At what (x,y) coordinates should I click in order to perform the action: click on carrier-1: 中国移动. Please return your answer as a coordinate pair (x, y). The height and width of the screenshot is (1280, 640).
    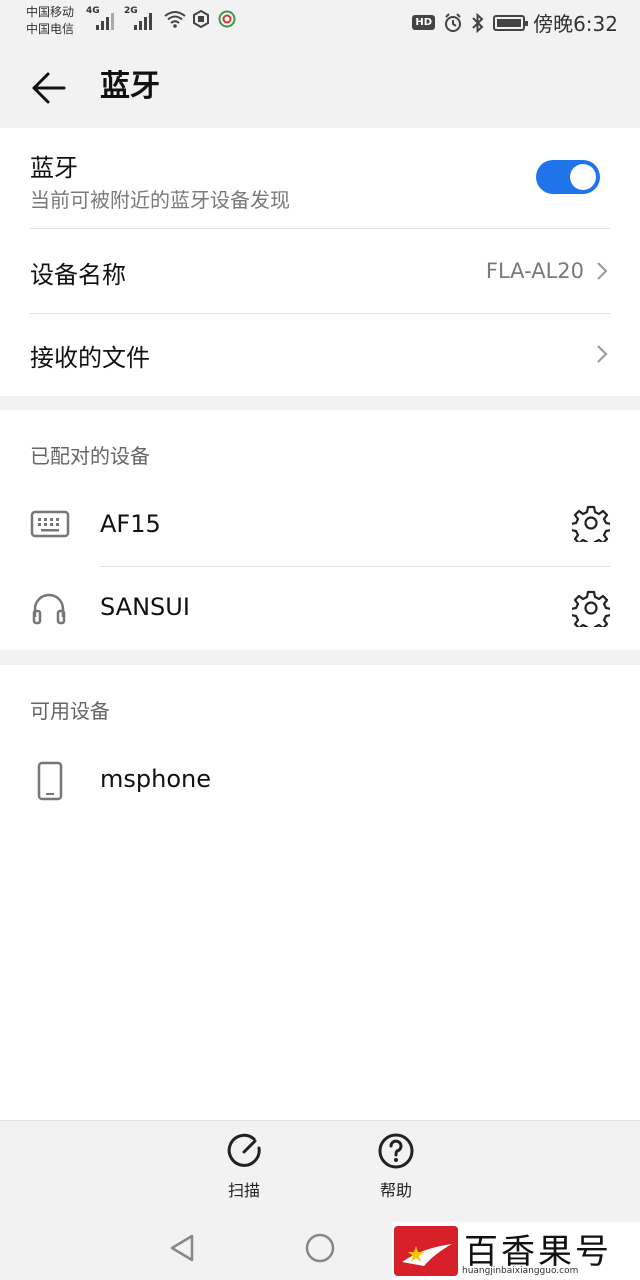
    Looking at the image, I should click on (50, 12).